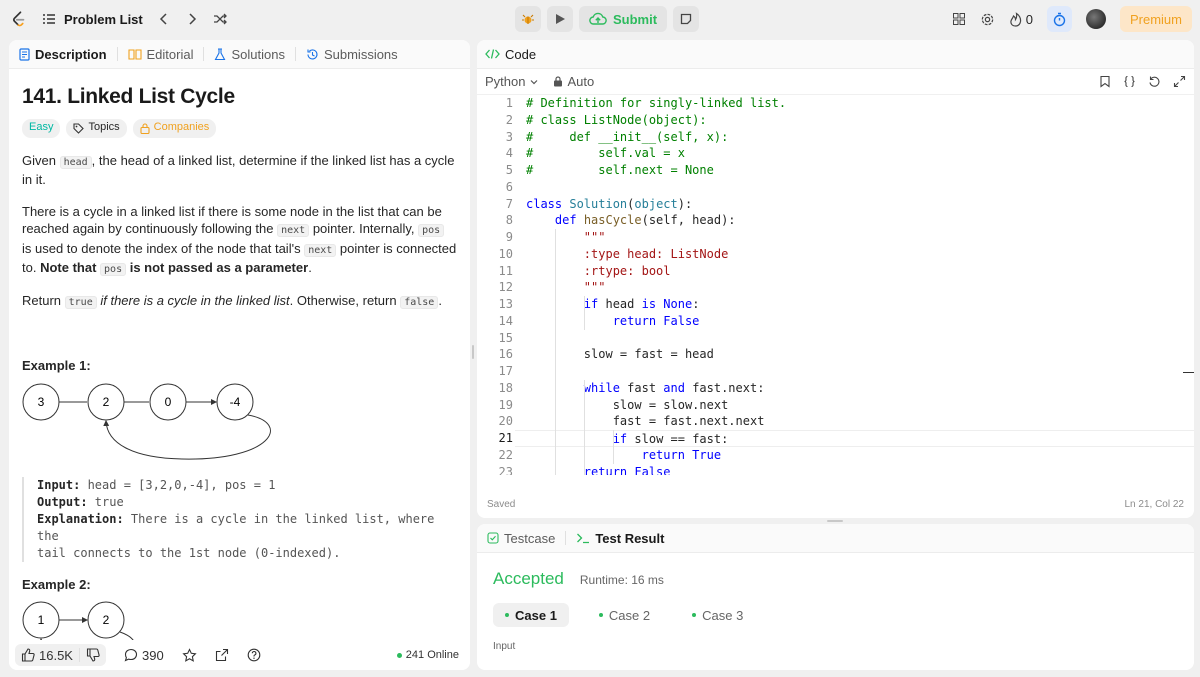 This screenshot has height=677, width=1200. I want to click on problem-badges: Easy Topics Companies, so click(239, 128).